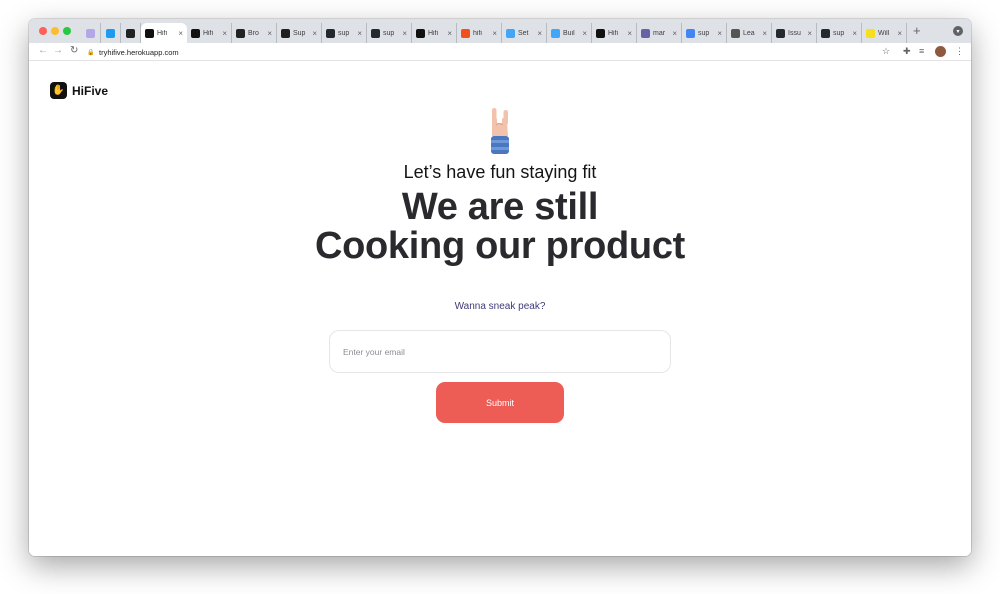  What do you see at coordinates (90, 90) in the screenshot?
I see `brand-name: HiFive` at bounding box center [90, 90].